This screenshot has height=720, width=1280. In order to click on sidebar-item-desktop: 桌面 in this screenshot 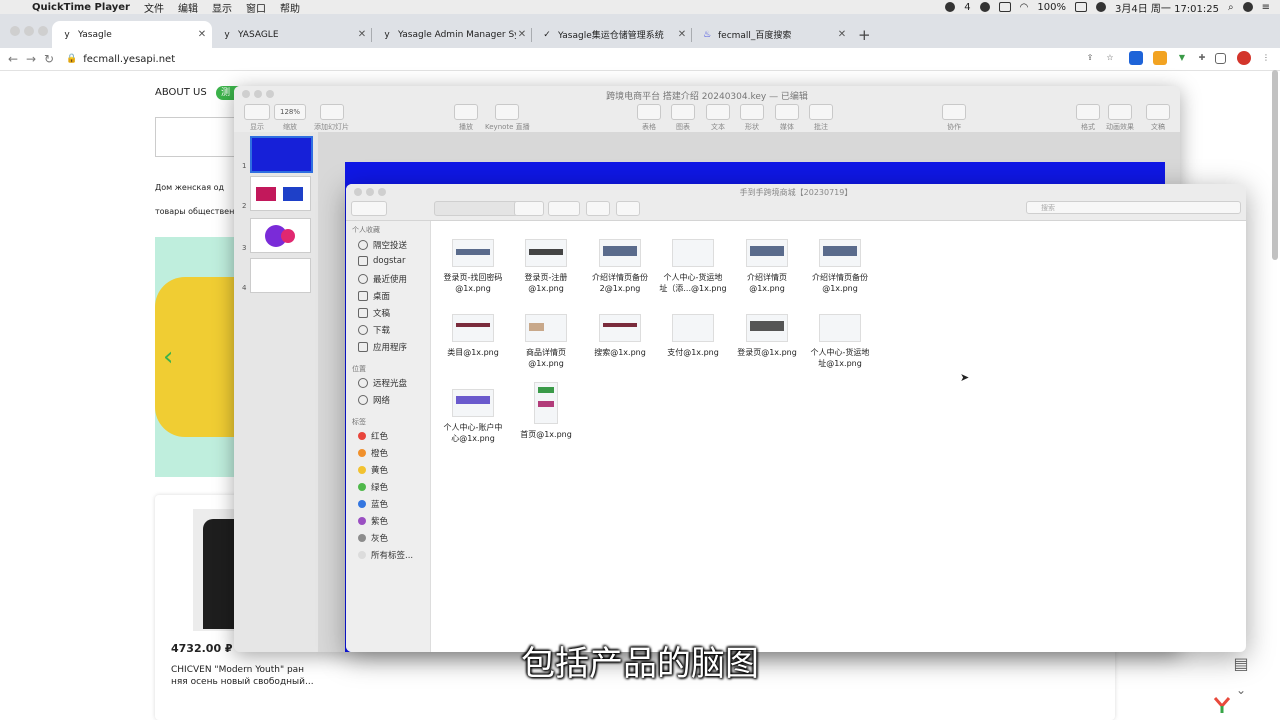, I will do `click(374, 296)`.